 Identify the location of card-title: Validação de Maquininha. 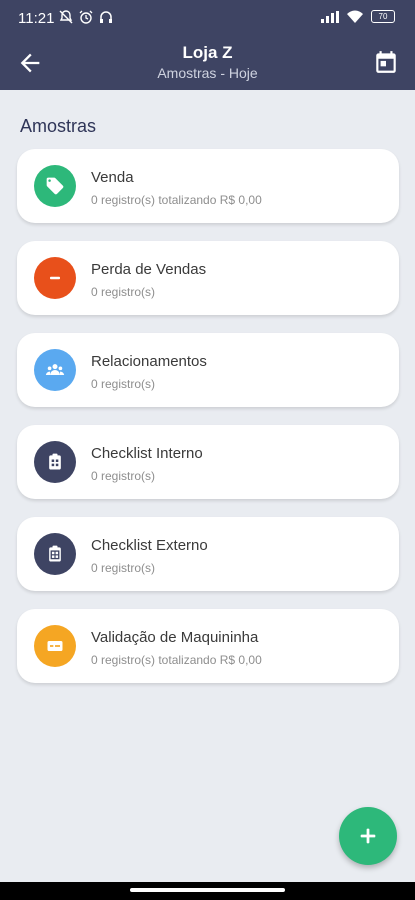
(175, 637).